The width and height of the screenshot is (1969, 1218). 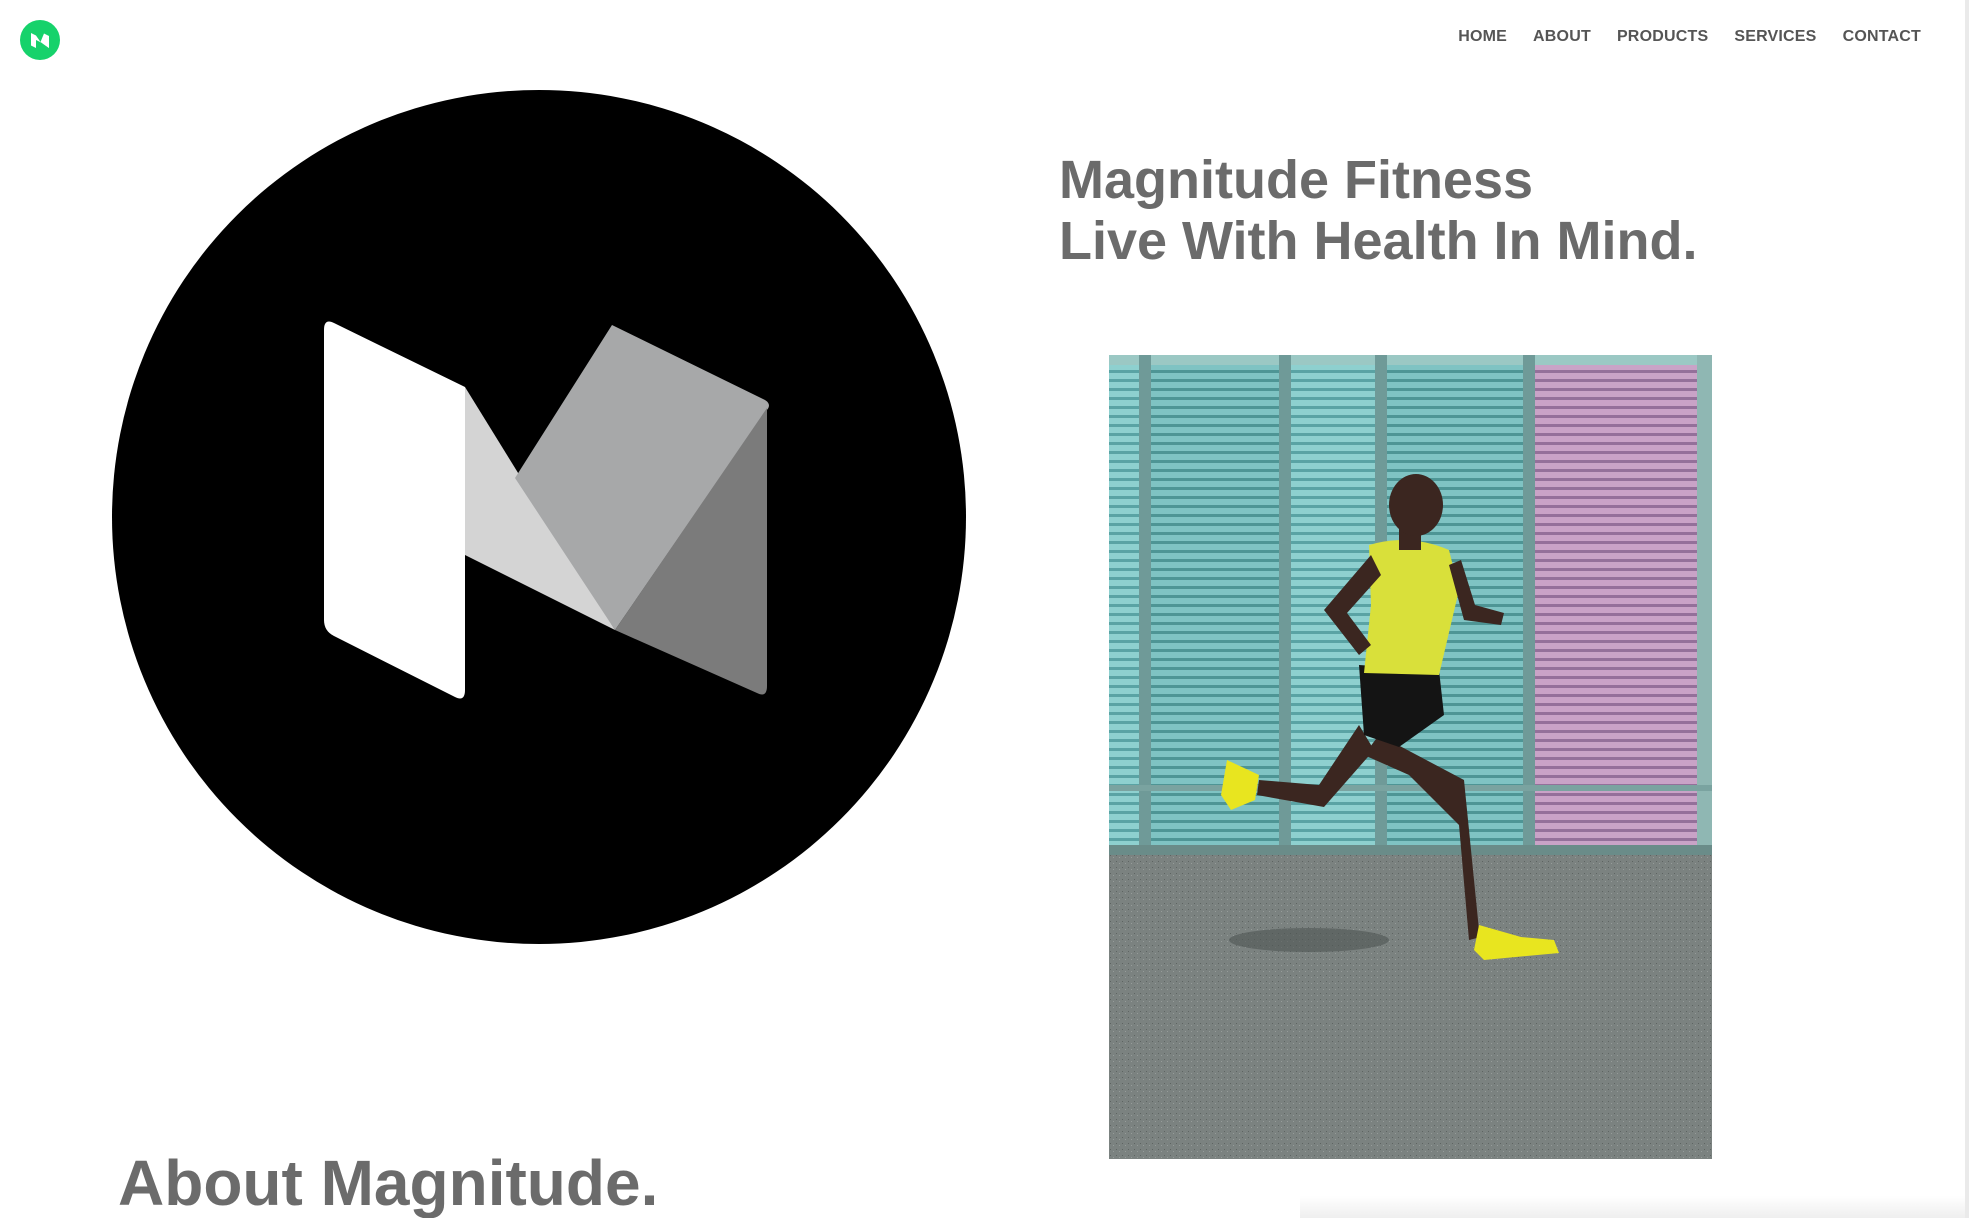 I want to click on page-scrollbar, so click(x=1967, y=609).